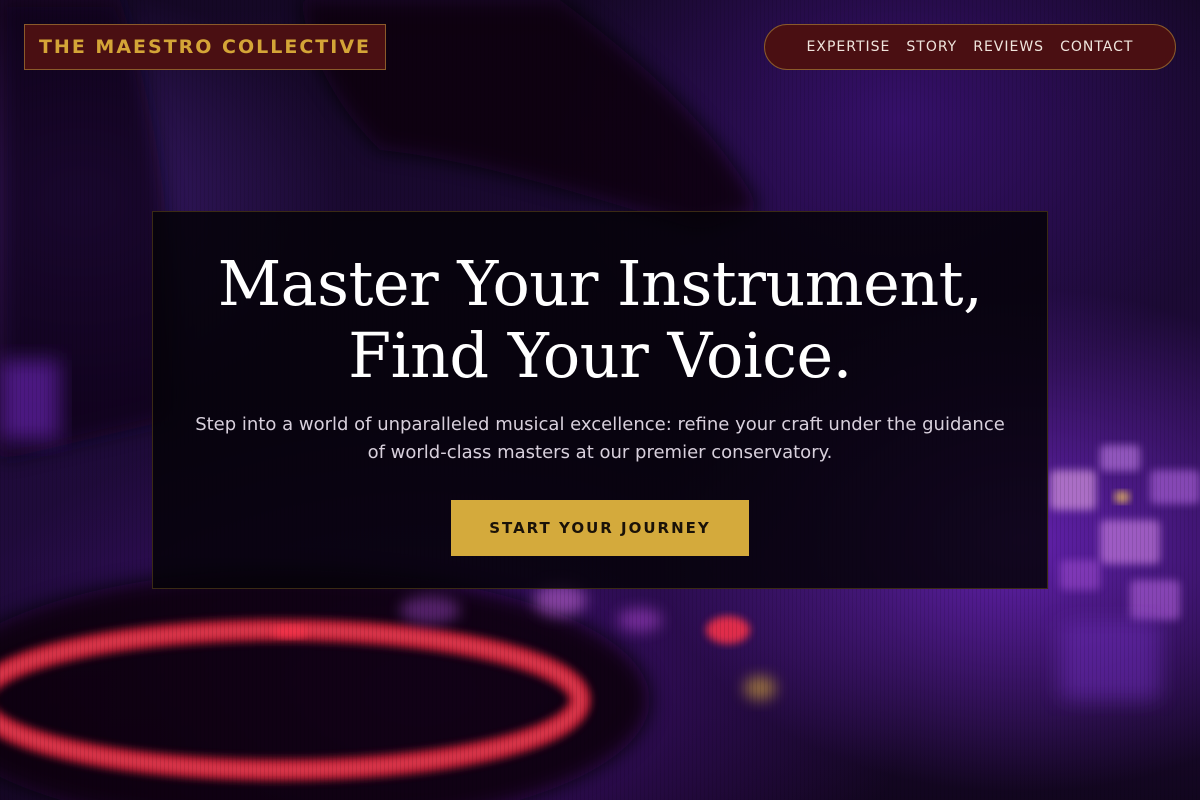  Describe the element at coordinates (1008, 47) in the screenshot. I see `nav-link-reviews: REVIEWS` at that location.